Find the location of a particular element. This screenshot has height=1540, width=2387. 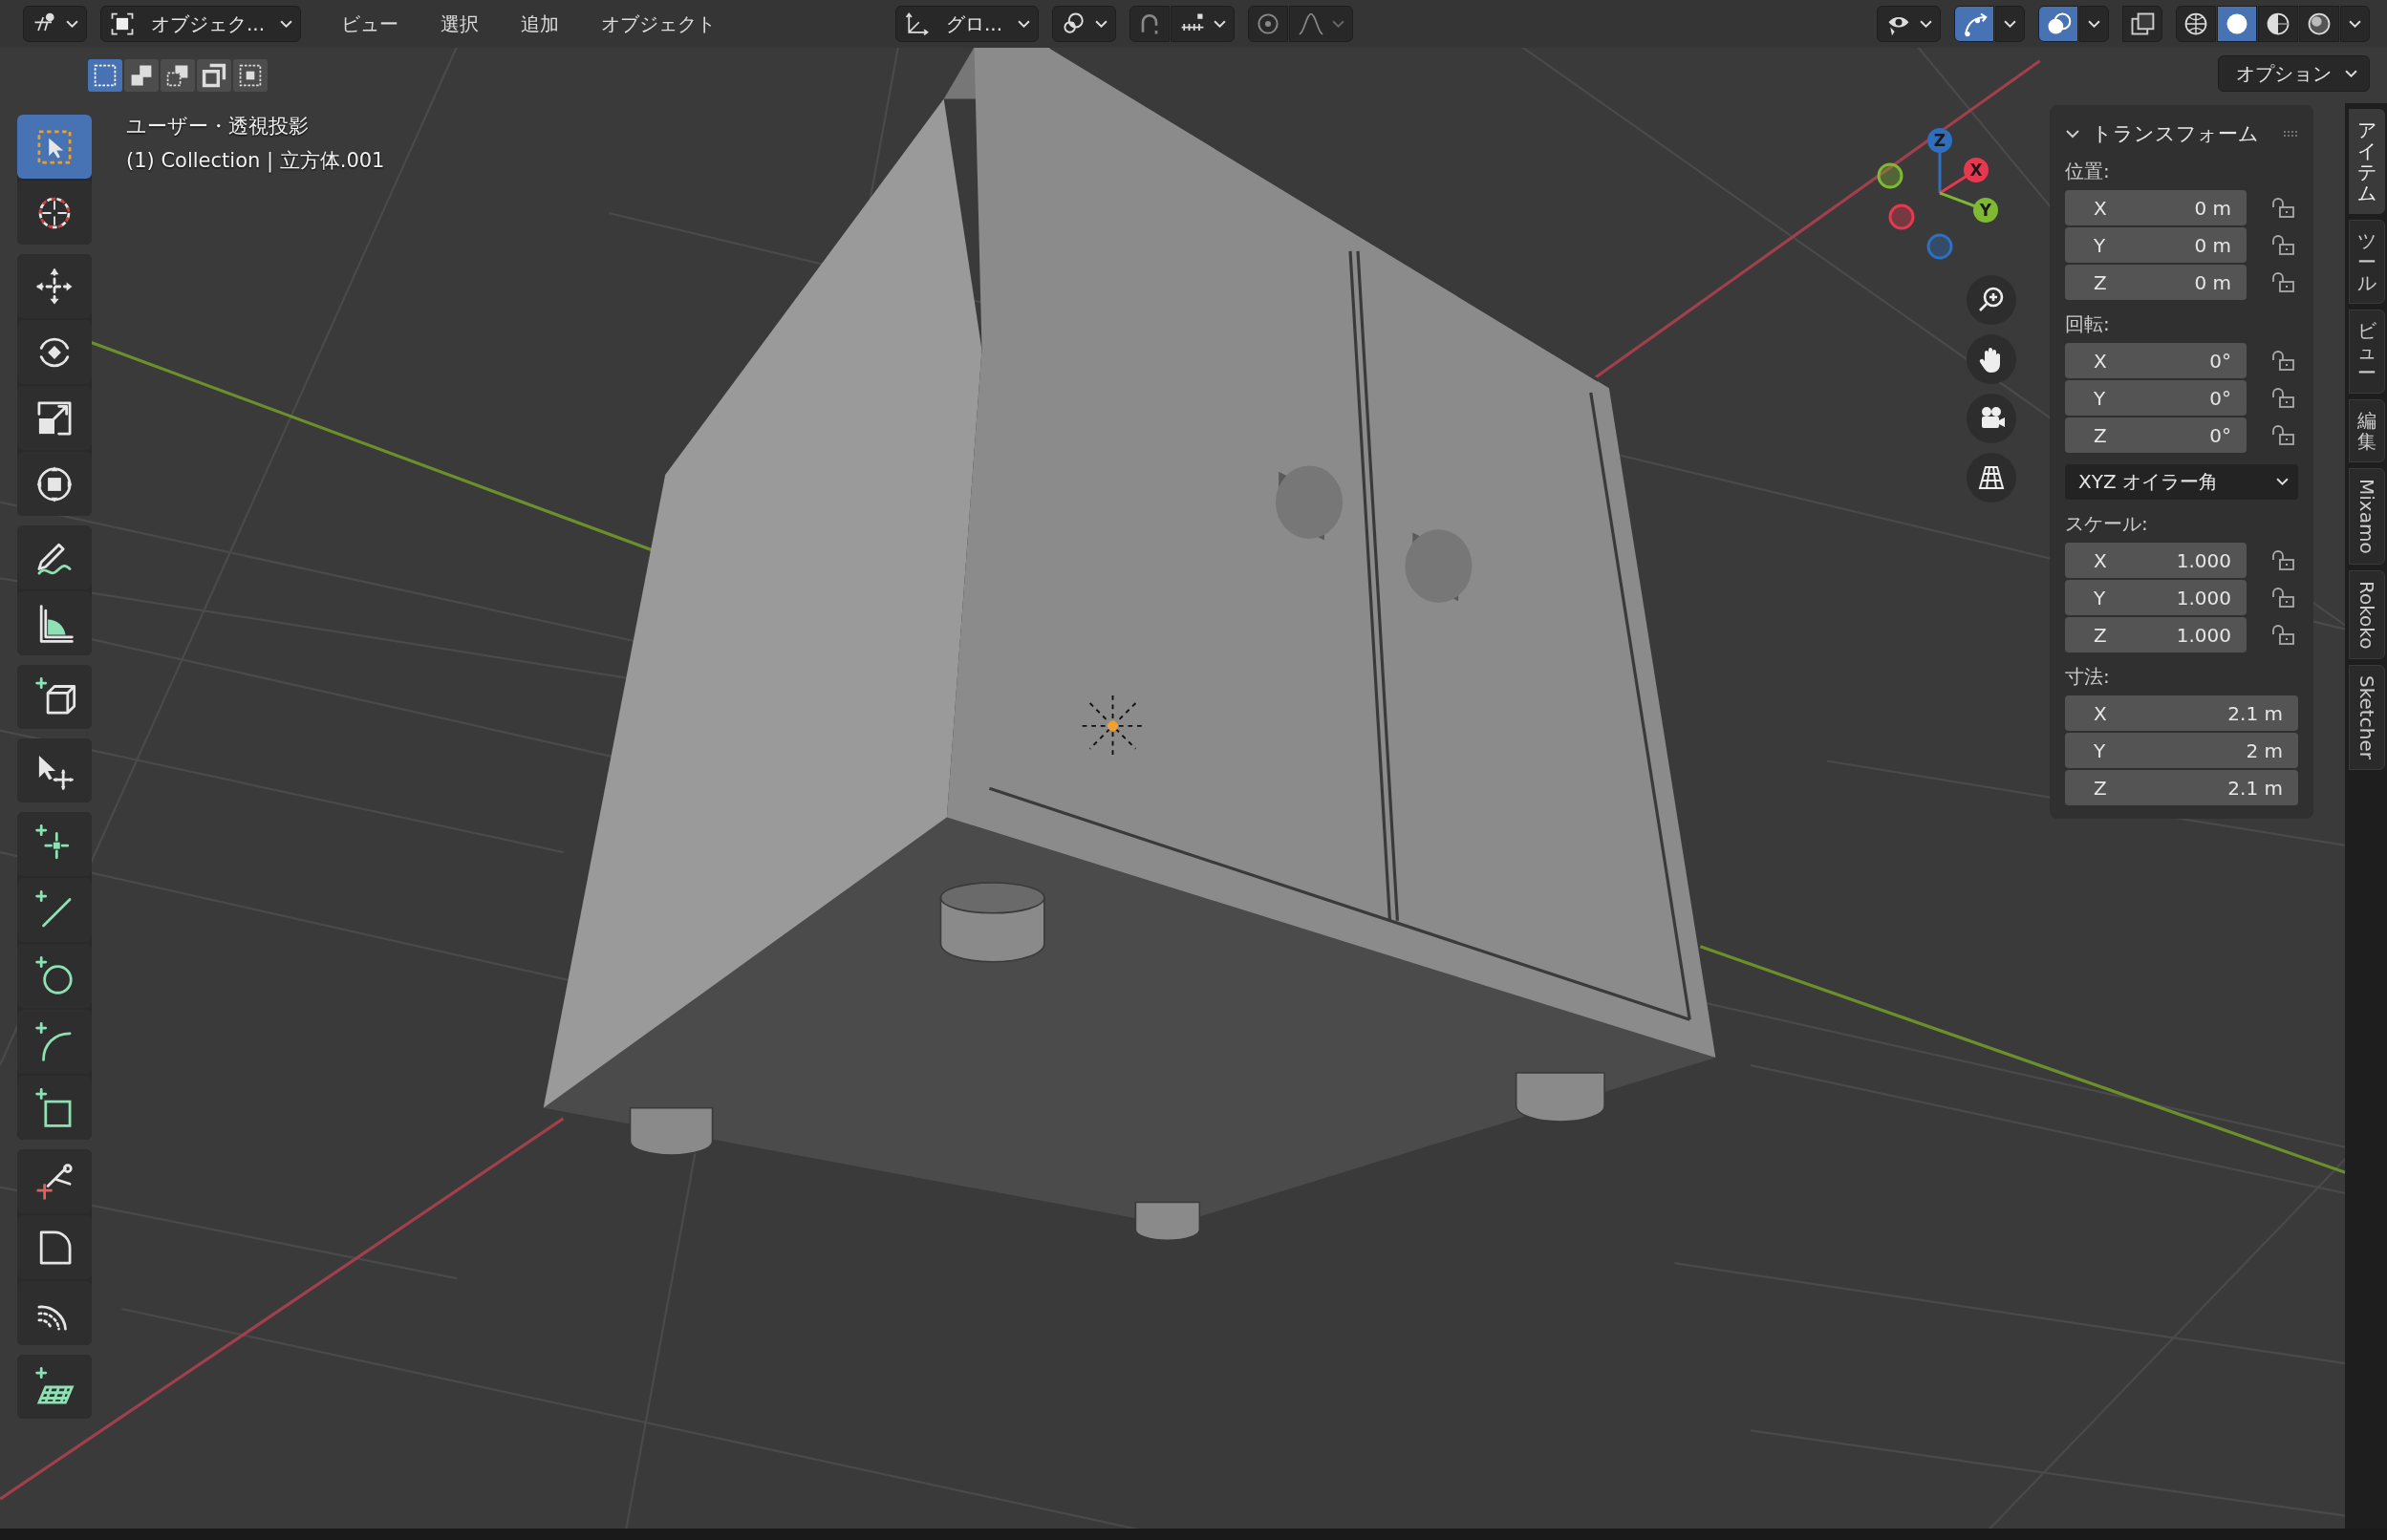

number-field: X 0 m is located at coordinates (2156, 207).